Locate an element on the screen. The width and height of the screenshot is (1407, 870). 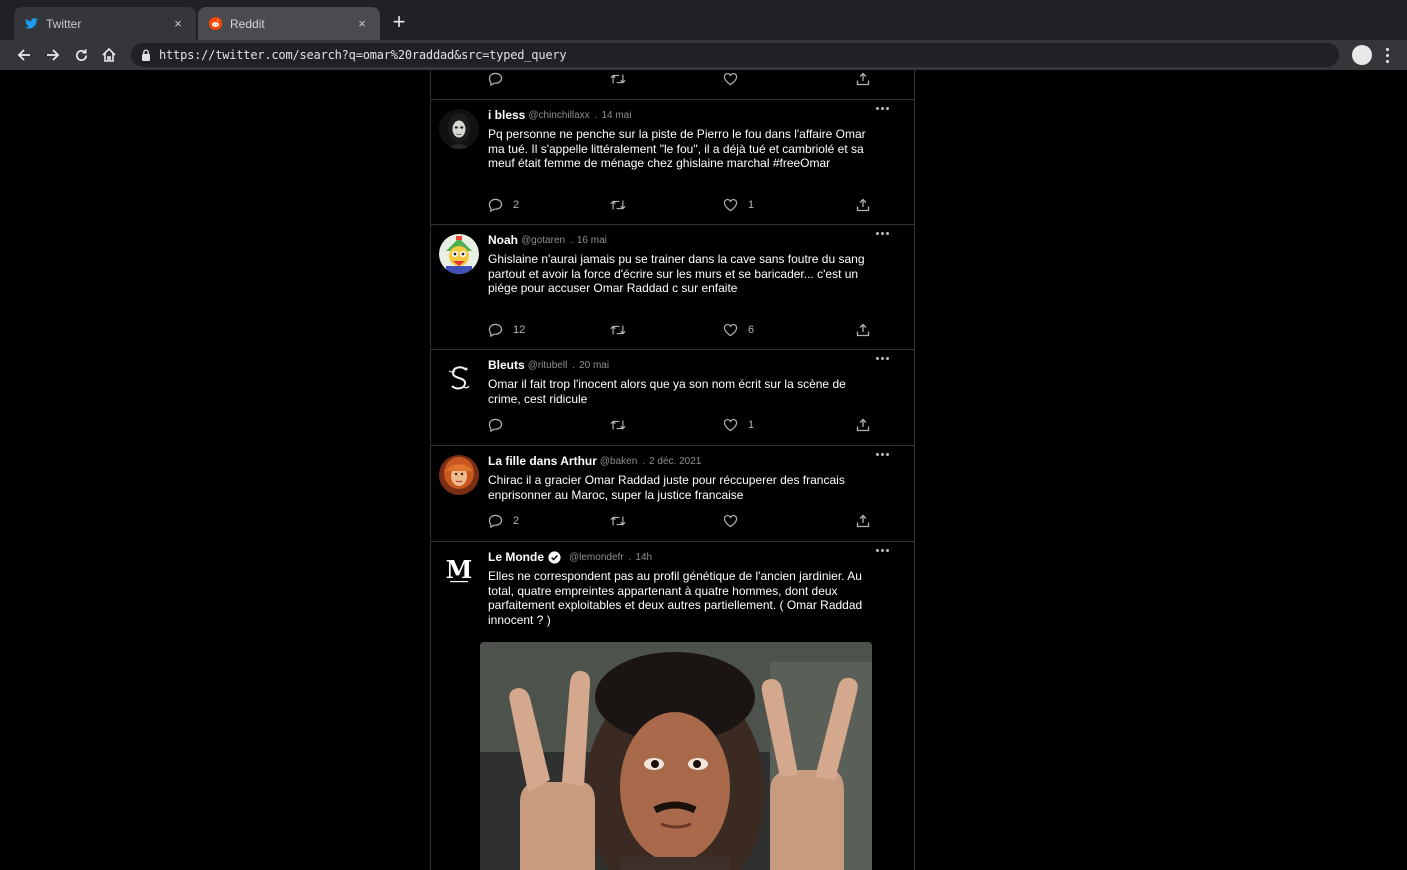
svg-text: M is located at coordinates (459, 569).